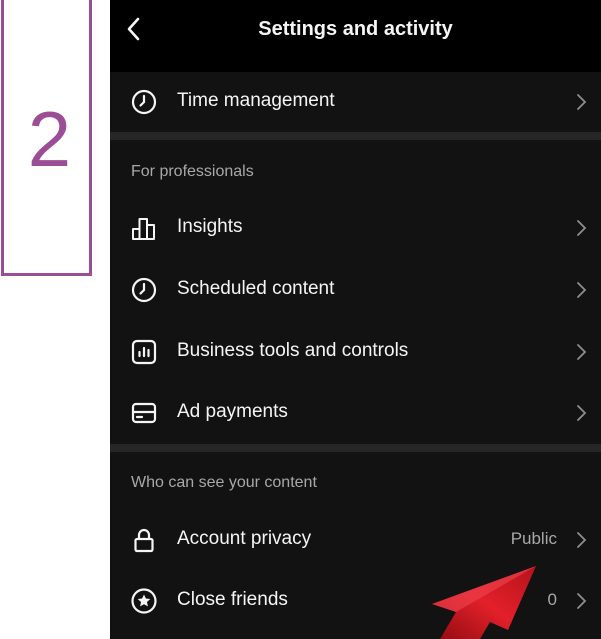  I want to click on section-heading-professionals: For professionals, so click(192, 171).